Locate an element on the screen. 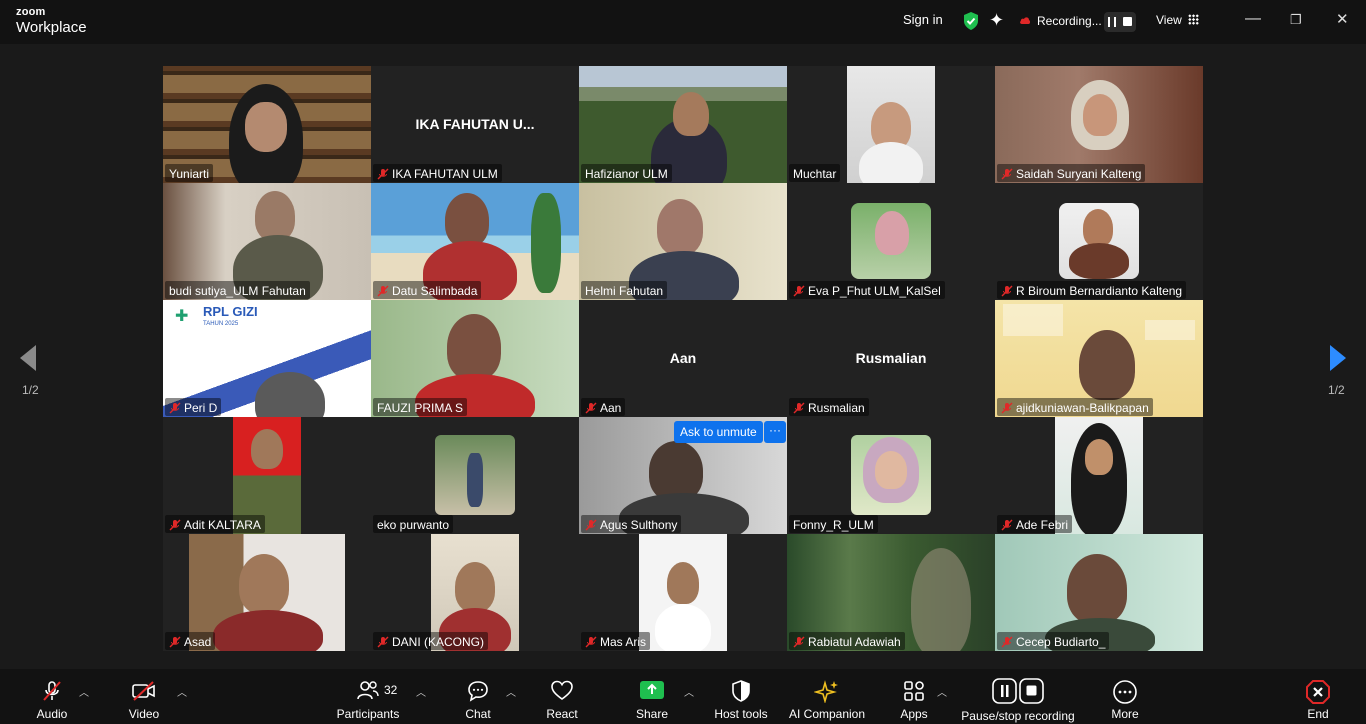 This screenshot has height=724, width=1366. recording-controls is located at coordinates (1120, 22).